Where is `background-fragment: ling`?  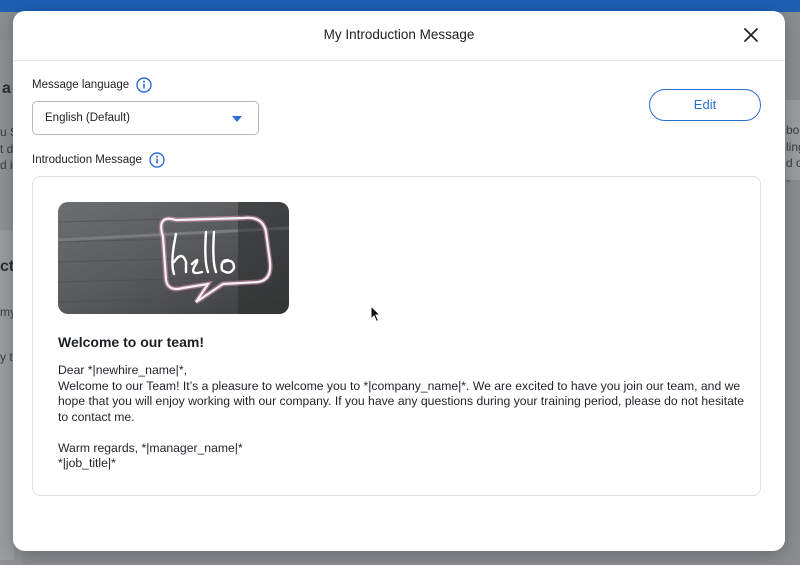
background-fragment: ling is located at coordinates (793, 147).